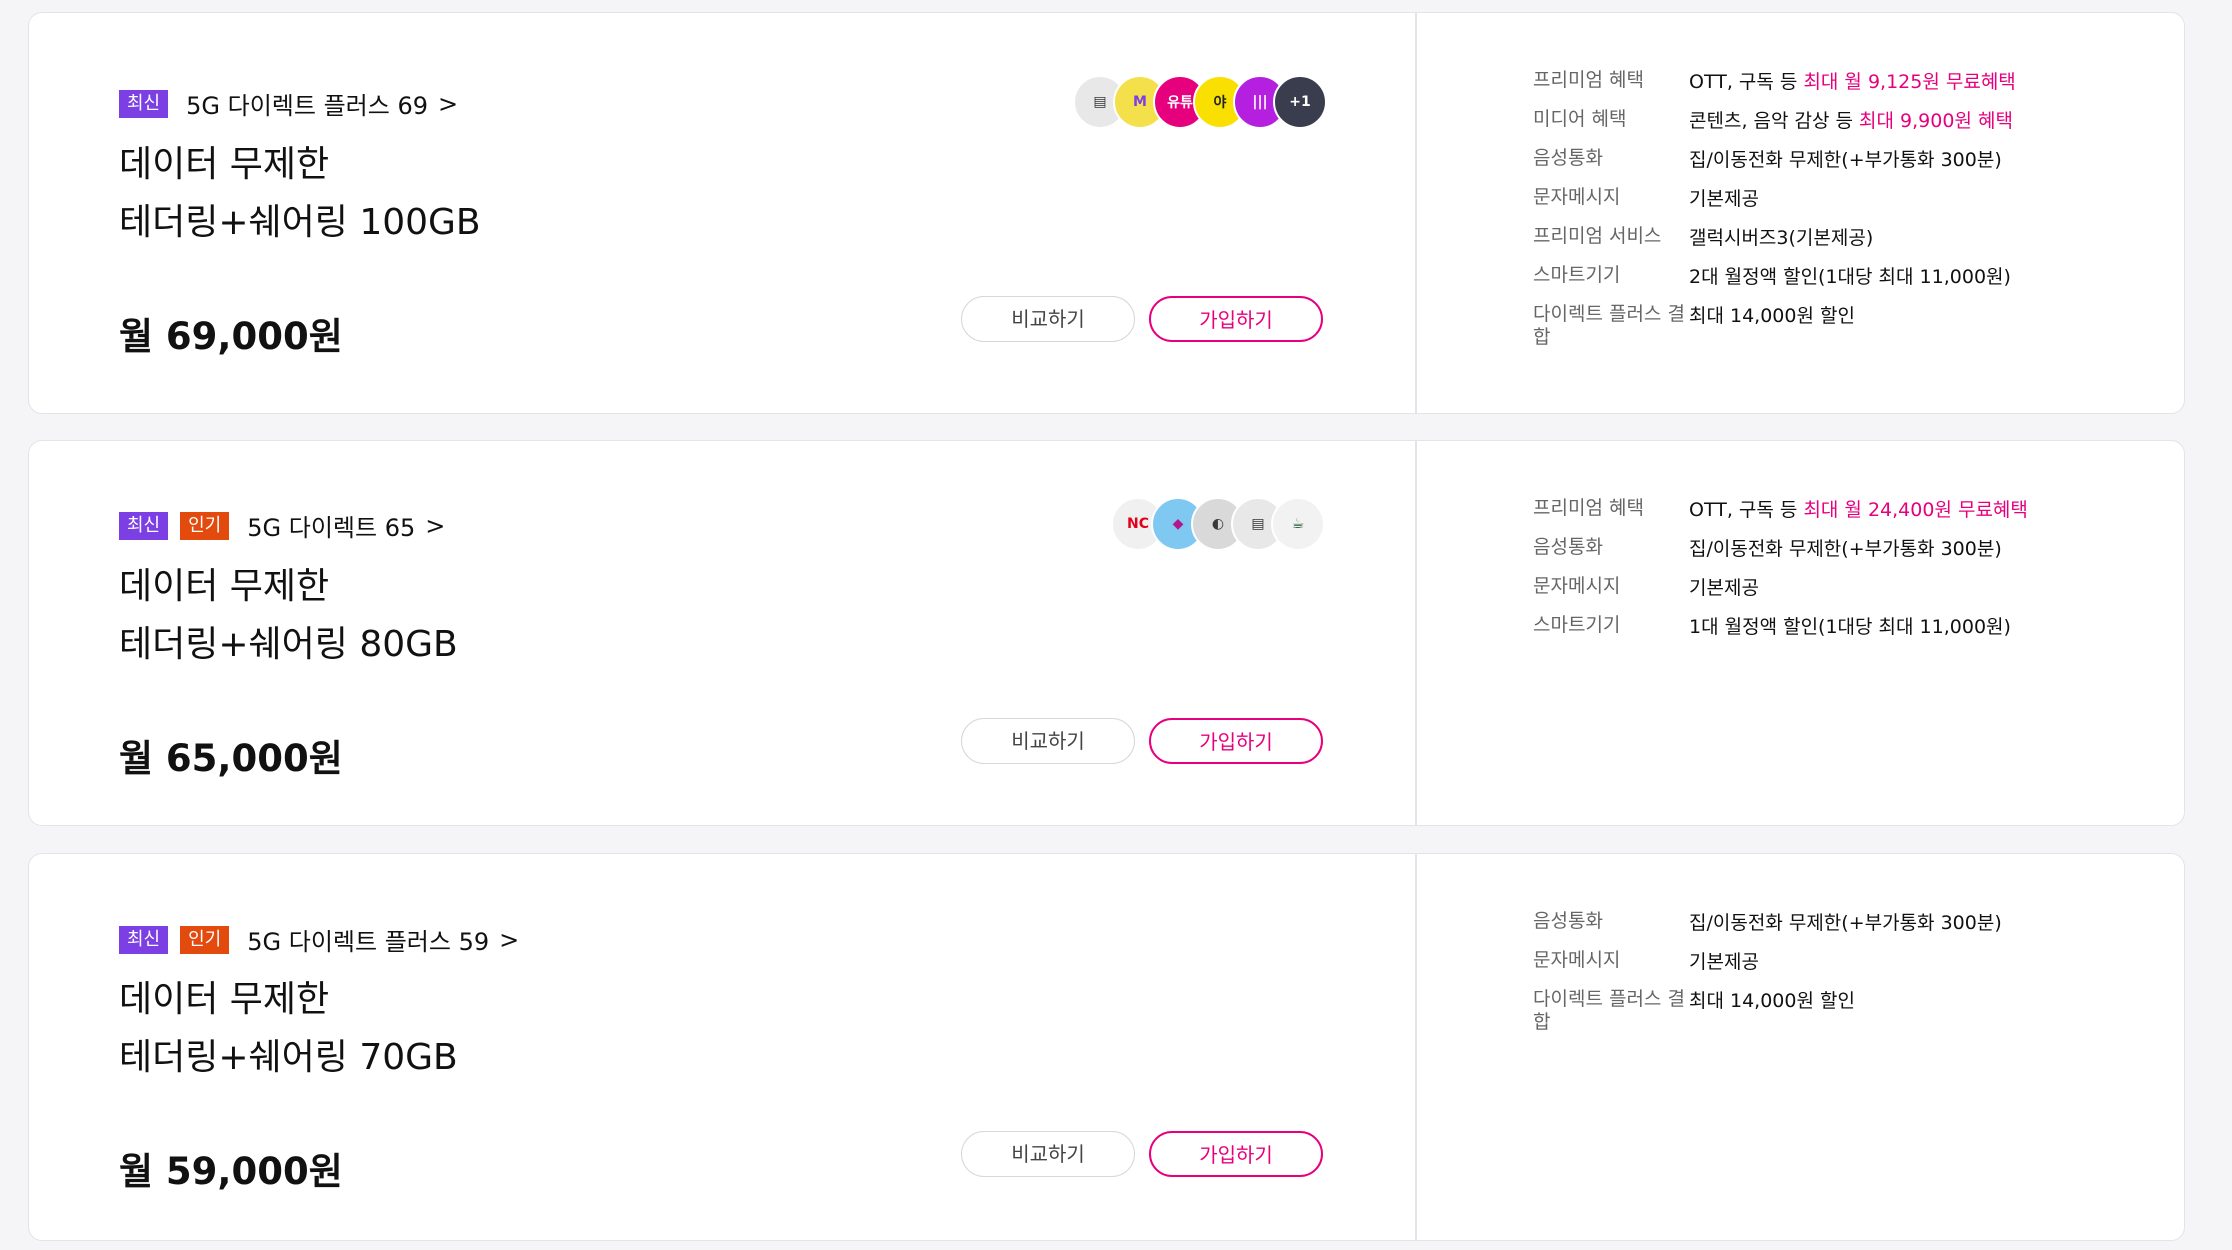 Image resolution: width=2232 pixels, height=1250 pixels. What do you see at coordinates (231, 758) in the screenshot?
I see `plan-price: 월 65,000원` at bounding box center [231, 758].